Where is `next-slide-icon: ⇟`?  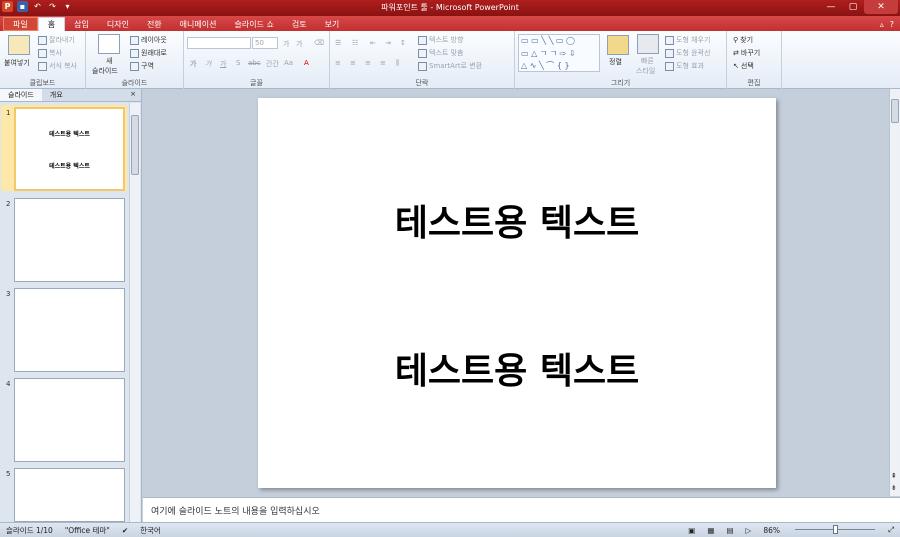 next-slide-icon: ⇟ is located at coordinates (894, 488).